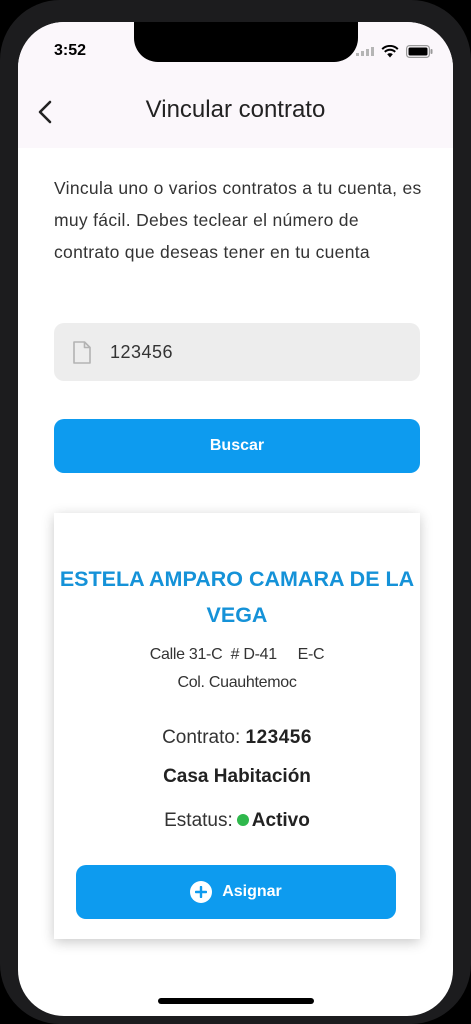  Describe the element at coordinates (70, 50) in the screenshot. I see `status-time: 3:52` at that location.